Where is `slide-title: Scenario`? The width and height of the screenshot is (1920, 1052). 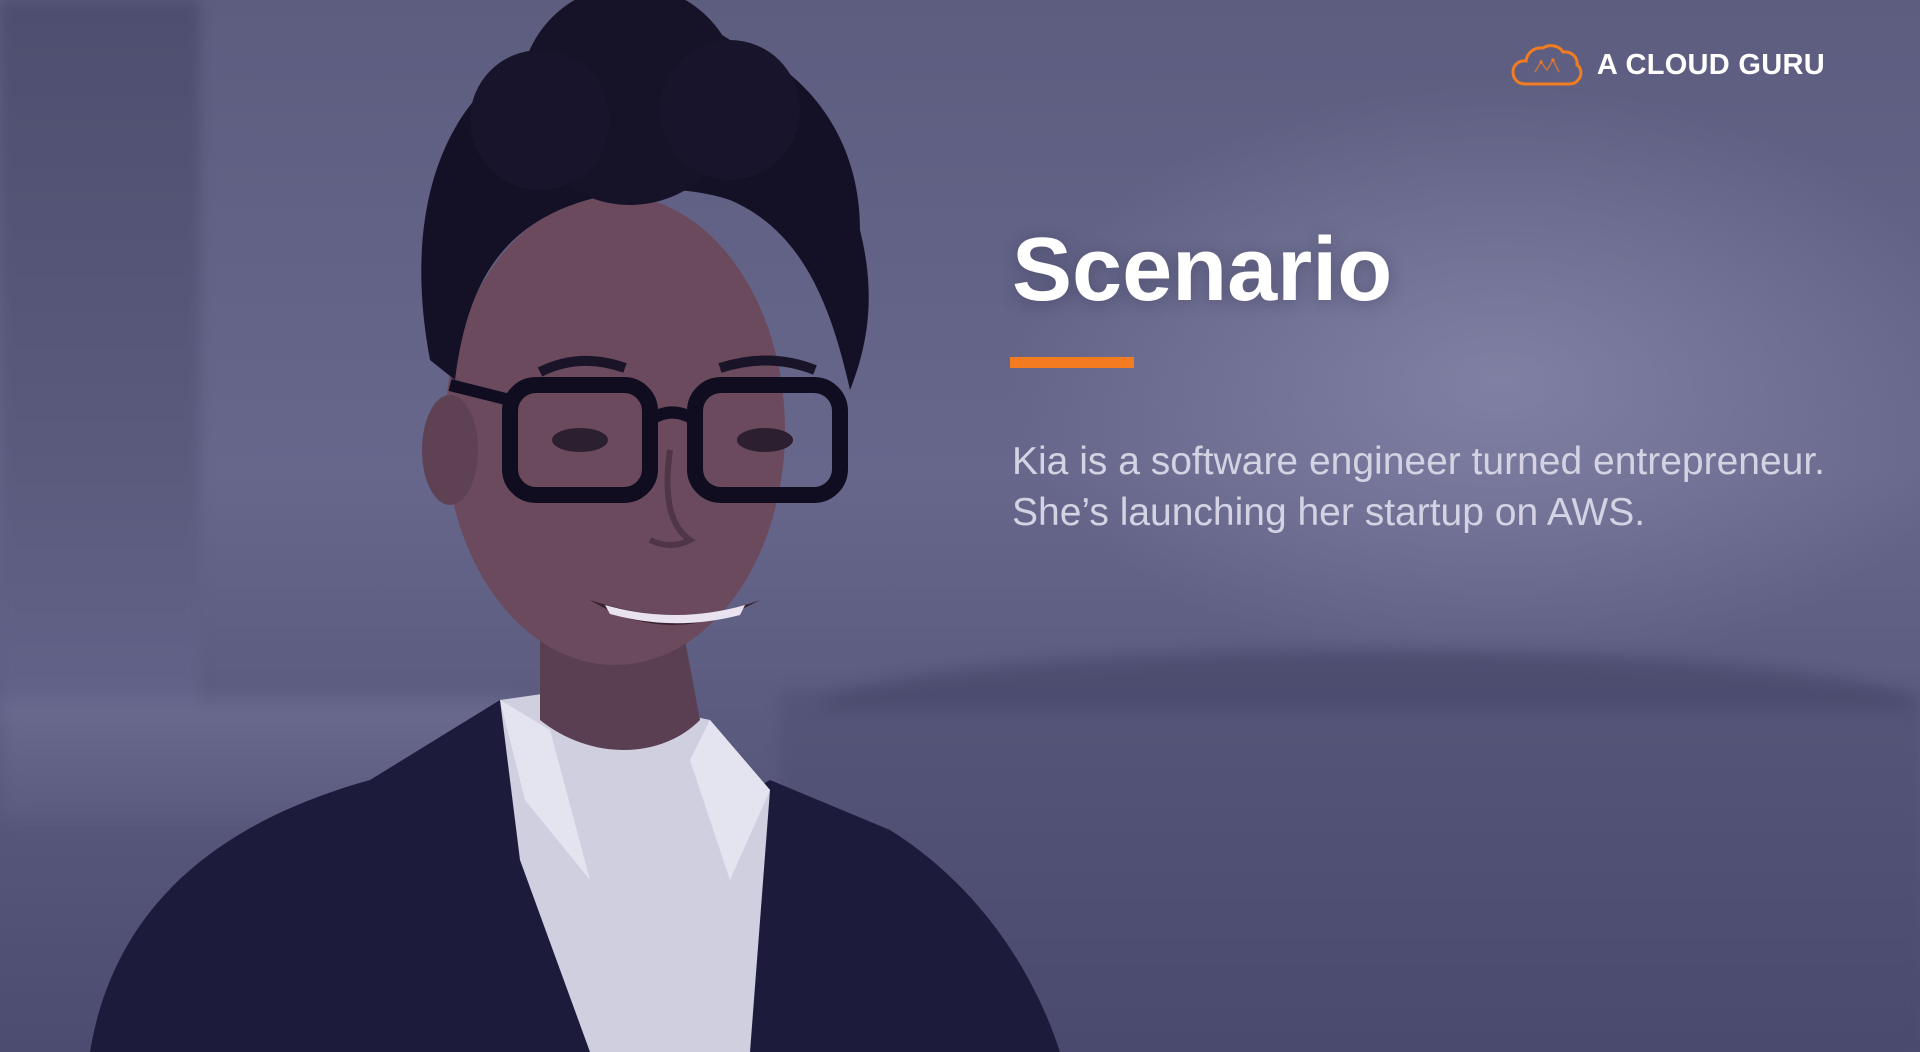 slide-title: Scenario is located at coordinates (1202, 270).